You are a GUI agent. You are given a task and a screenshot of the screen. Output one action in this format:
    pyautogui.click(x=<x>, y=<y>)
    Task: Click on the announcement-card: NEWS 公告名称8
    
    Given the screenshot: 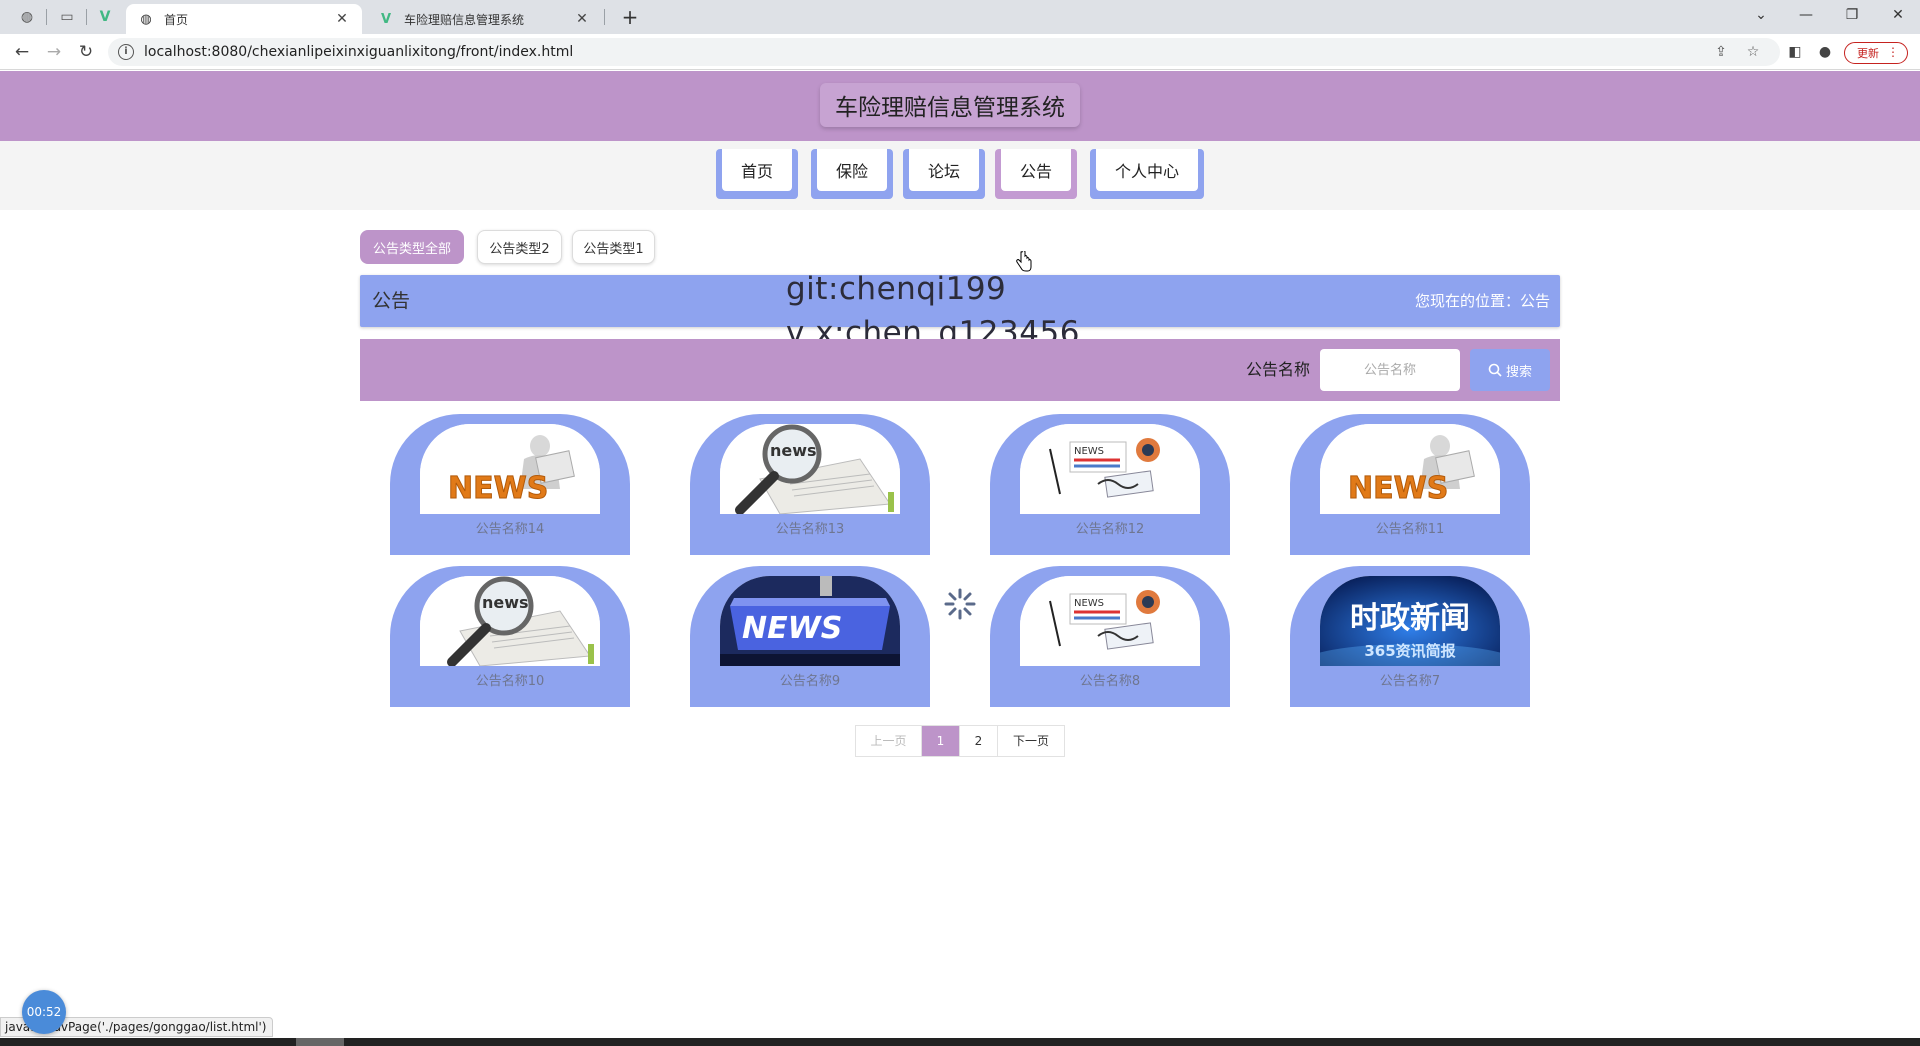 What is the action you would take?
    pyautogui.click(x=1110, y=636)
    